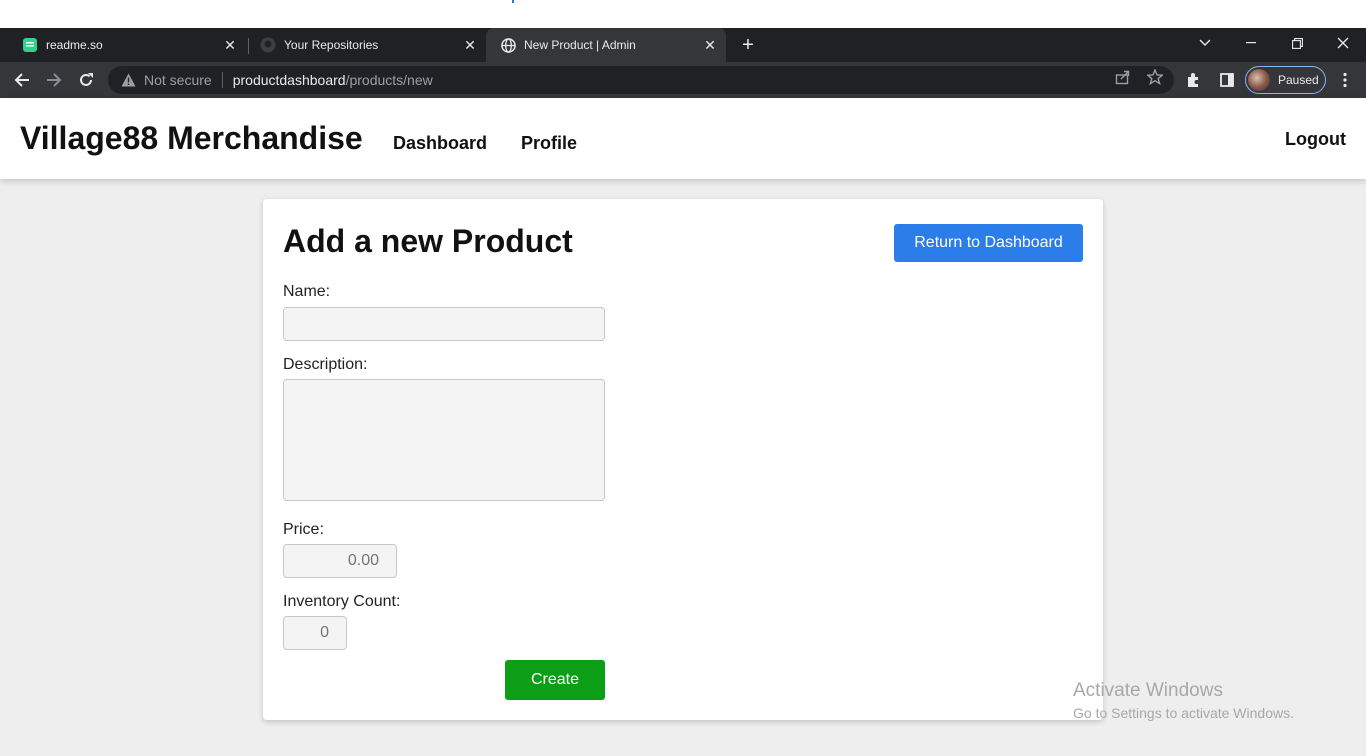 The width and height of the screenshot is (1366, 756). I want to click on nav-link-dashboard: Dashboard, so click(440, 143).